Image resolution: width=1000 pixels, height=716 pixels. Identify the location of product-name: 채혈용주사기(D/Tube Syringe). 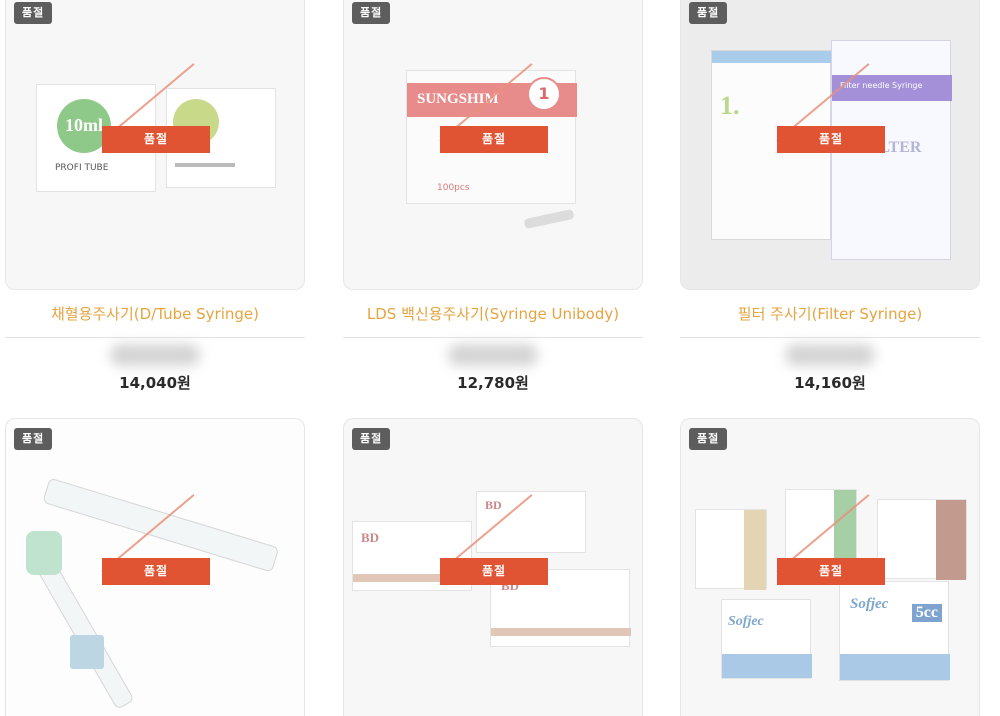
(155, 314).